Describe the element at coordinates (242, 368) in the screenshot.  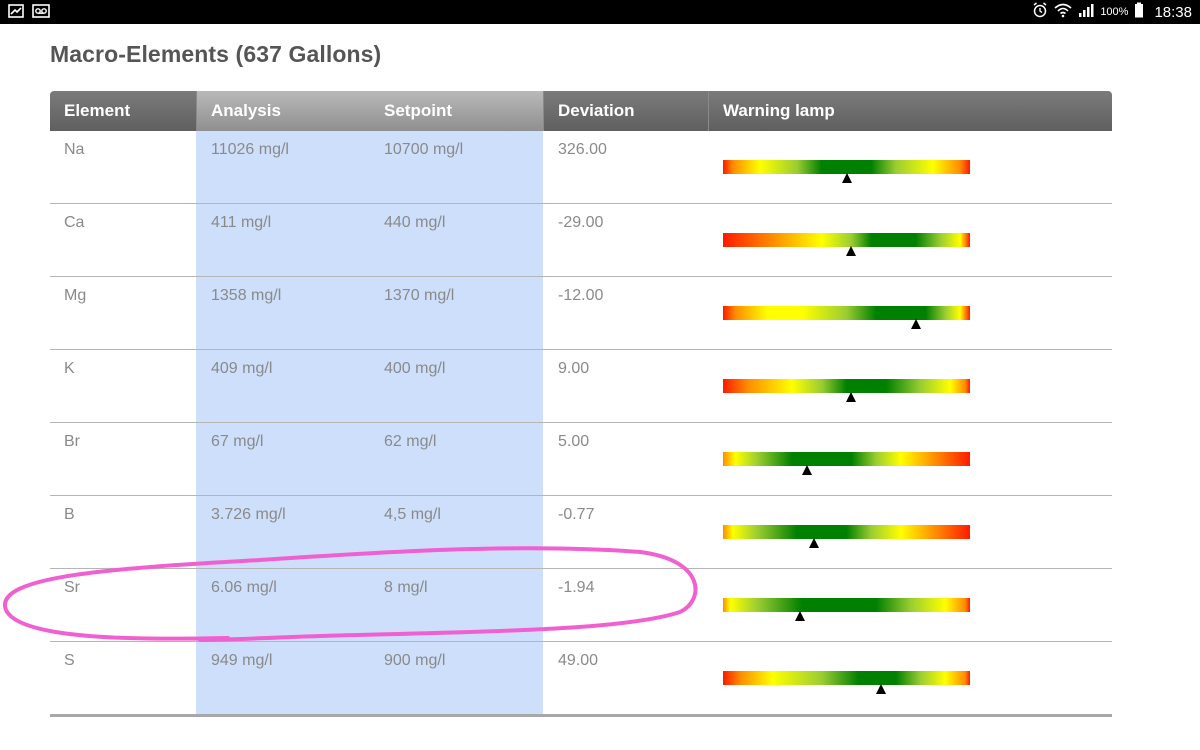
I see `cell-analysis: 409 mg/l` at that location.